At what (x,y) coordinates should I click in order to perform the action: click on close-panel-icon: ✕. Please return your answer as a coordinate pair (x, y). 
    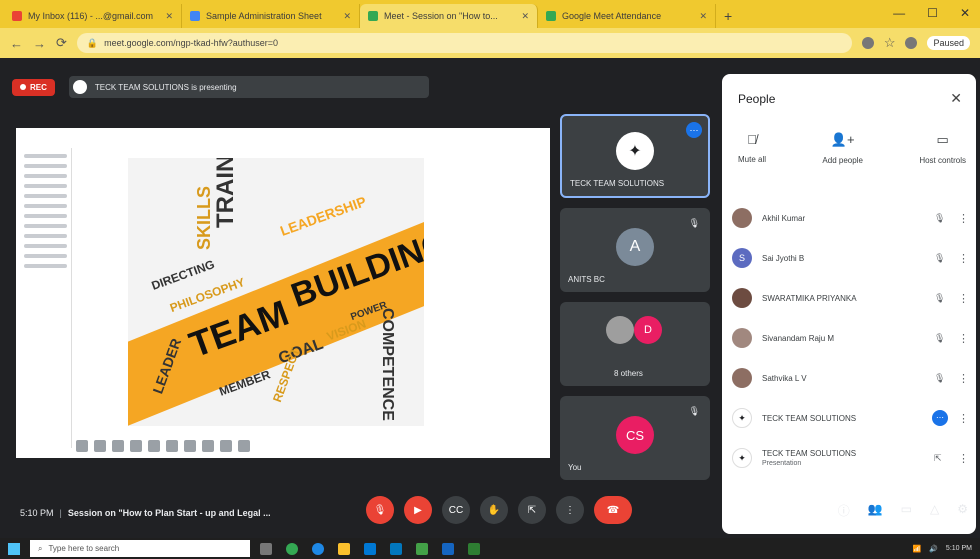
    Looking at the image, I should click on (956, 98).